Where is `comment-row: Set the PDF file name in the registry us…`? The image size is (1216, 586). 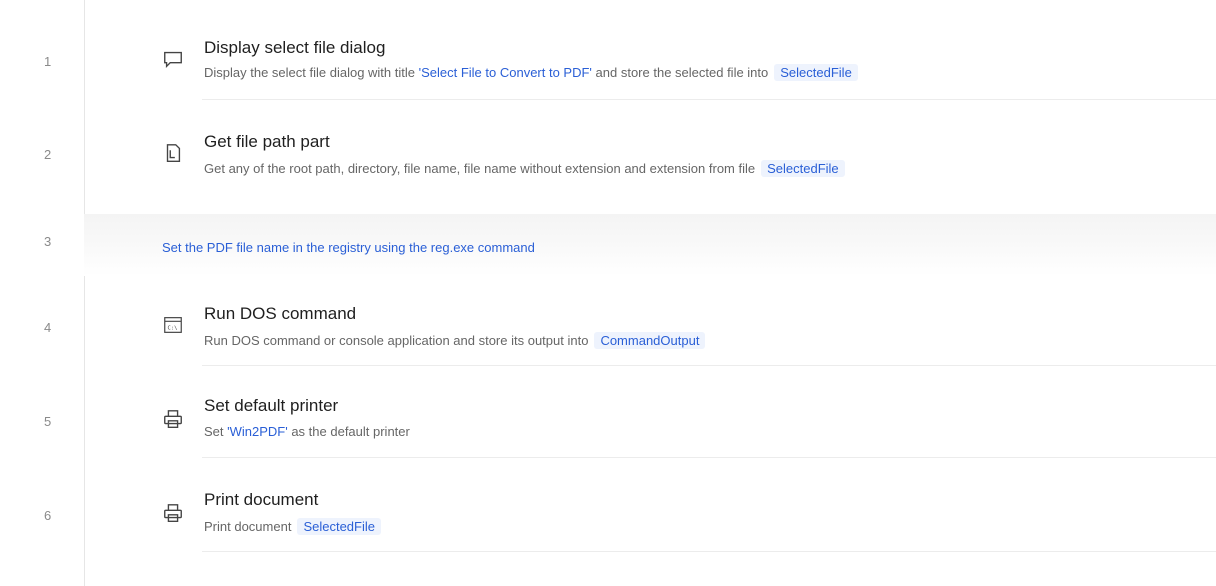
comment-row: Set the PDF file name in the registry us… is located at coordinates (650, 245).